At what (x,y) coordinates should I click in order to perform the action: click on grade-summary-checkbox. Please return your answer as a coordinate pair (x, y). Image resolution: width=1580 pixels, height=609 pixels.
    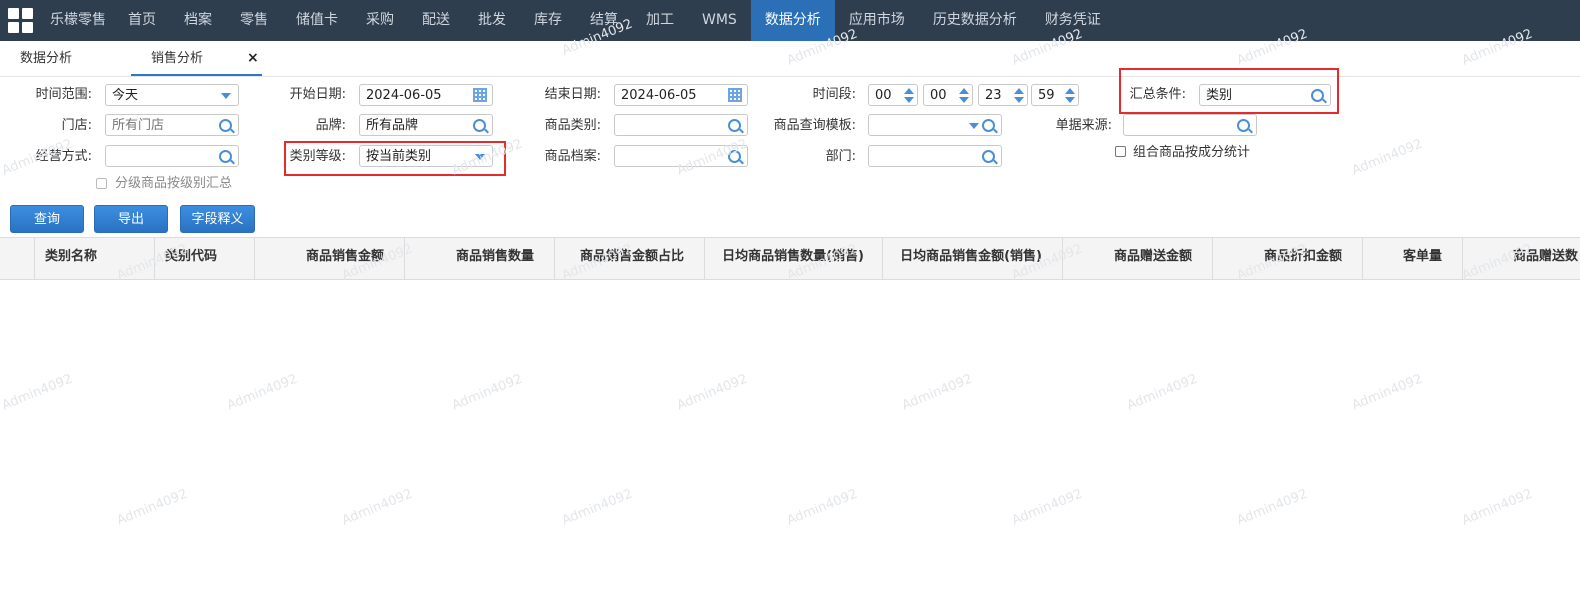
    Looking at the image, I should click on (101, 183).